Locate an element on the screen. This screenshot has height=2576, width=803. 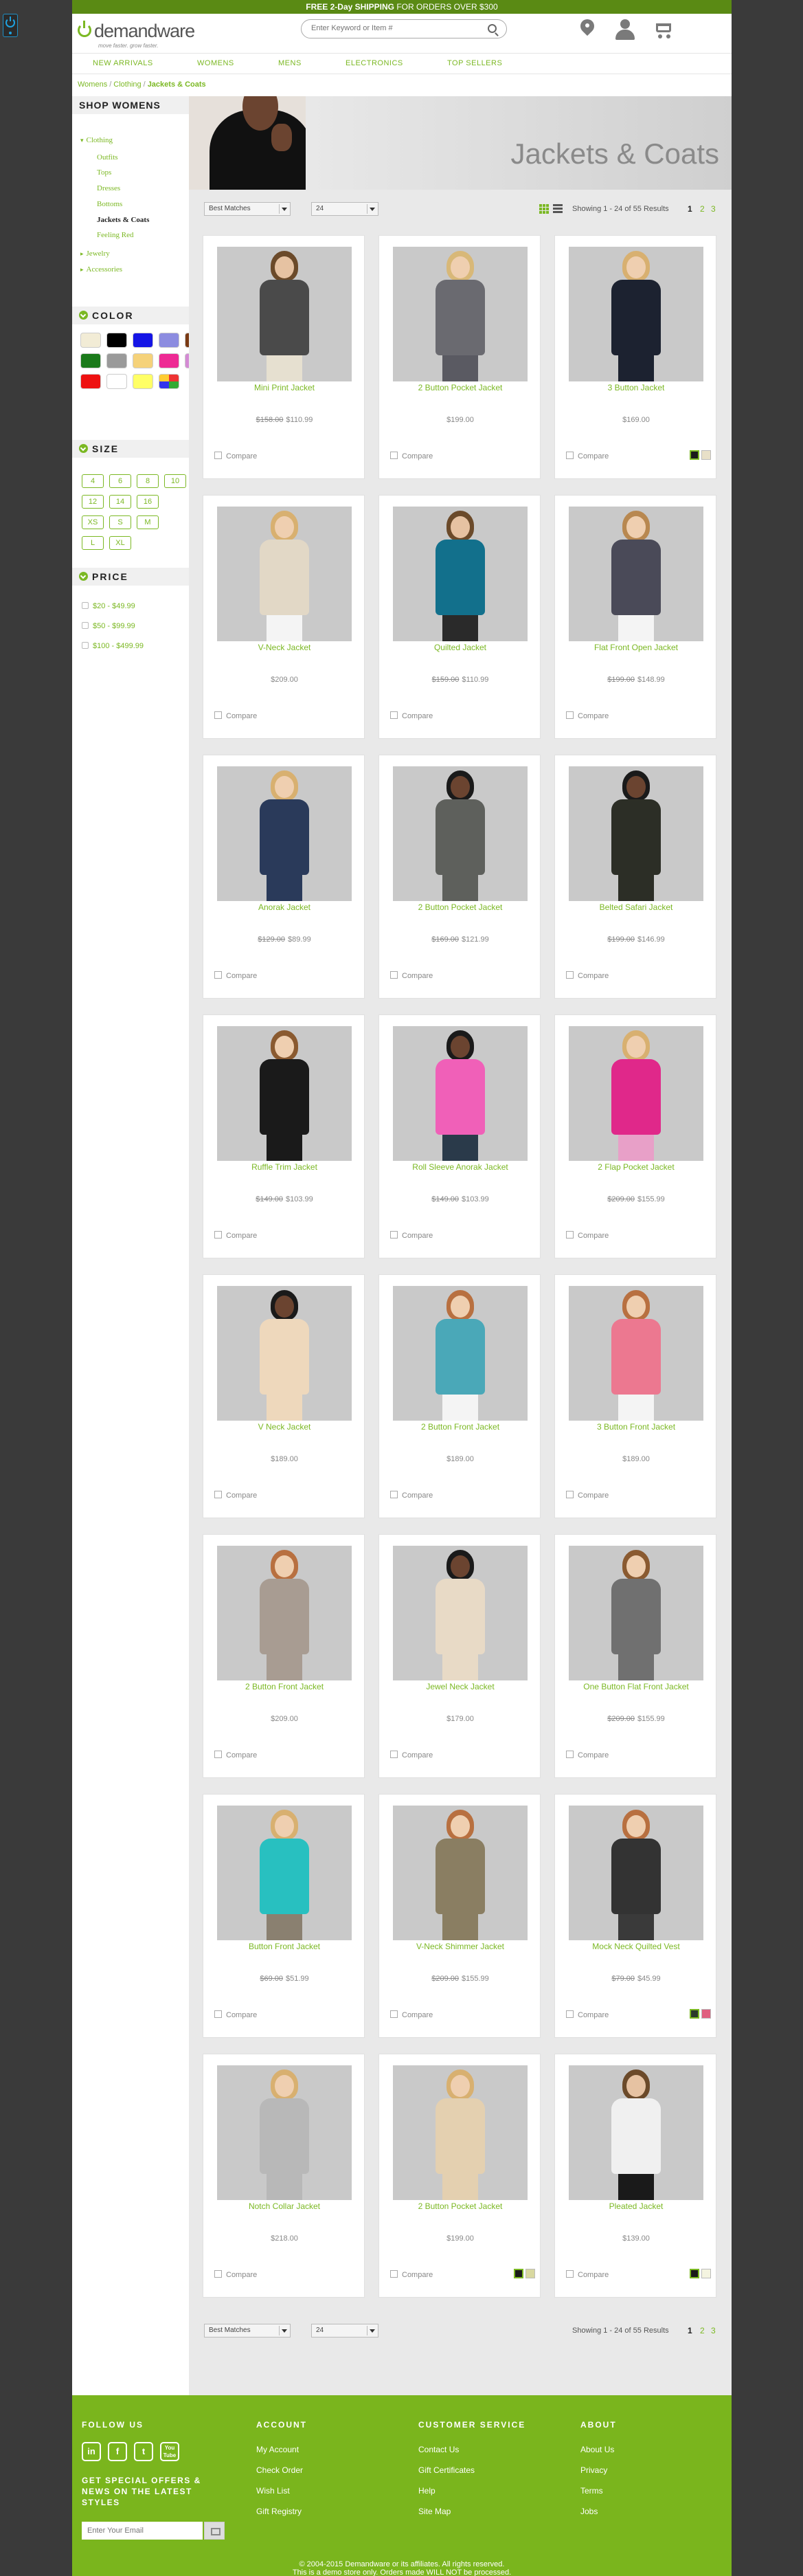
footer-link: Help is located at coordinates (427, 2491).